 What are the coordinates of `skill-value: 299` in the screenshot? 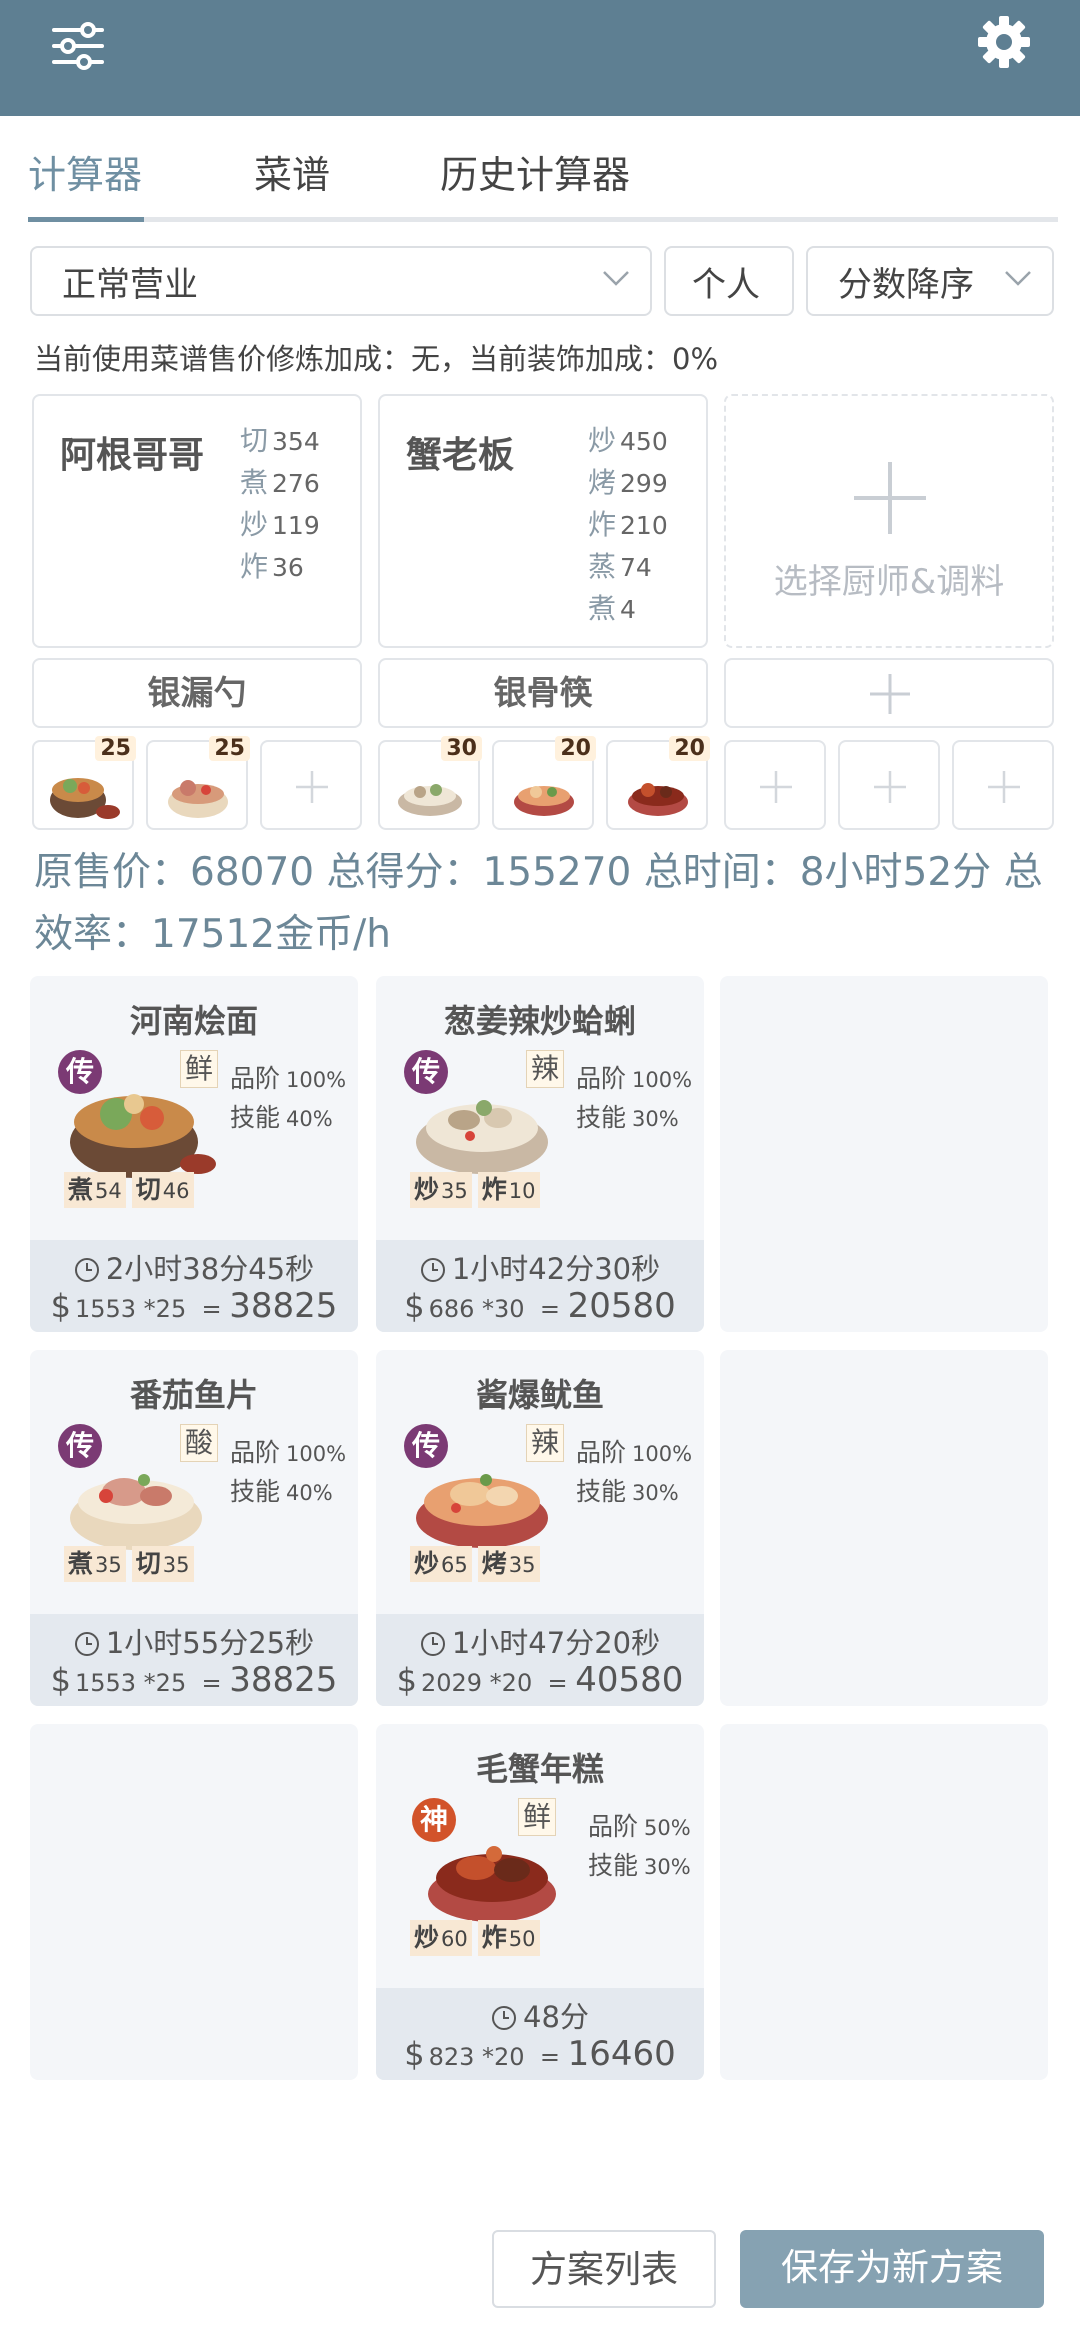 It's located at (644, 483).